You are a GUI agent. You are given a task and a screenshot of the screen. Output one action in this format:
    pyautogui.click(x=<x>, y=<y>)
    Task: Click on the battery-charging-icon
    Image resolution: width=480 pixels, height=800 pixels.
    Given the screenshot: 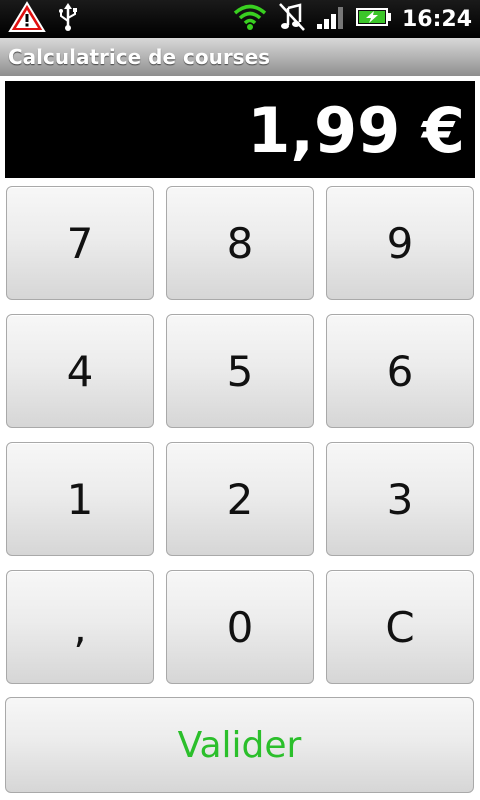 What is the action you would take?
    pyautogui.click(x=373, y=19)
    